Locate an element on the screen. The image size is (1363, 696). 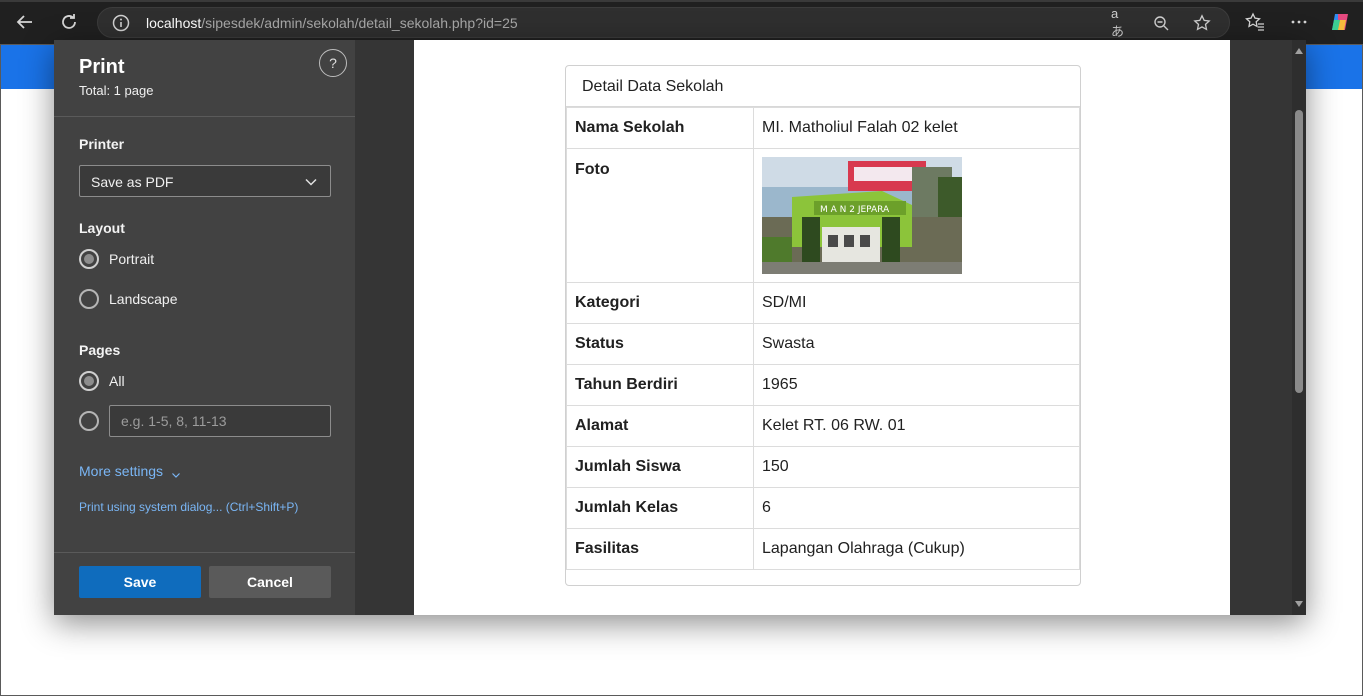
table-row: Fasilitas Lapangan Olahraga (Cukup) is located at coordinates (823, 549).